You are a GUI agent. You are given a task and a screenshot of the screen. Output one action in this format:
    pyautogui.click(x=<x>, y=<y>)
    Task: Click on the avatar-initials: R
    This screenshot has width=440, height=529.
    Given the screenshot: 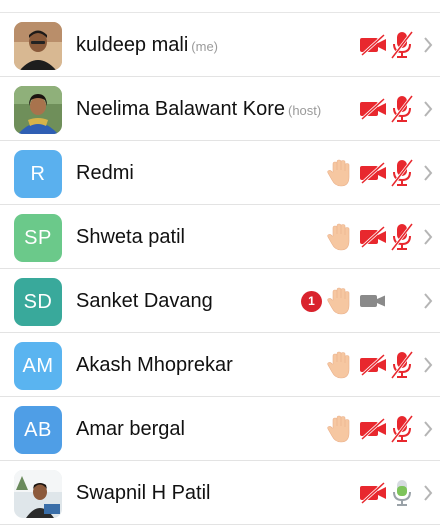 What is the action you would take?
    pyautogui.click(x=38, y=173)
    